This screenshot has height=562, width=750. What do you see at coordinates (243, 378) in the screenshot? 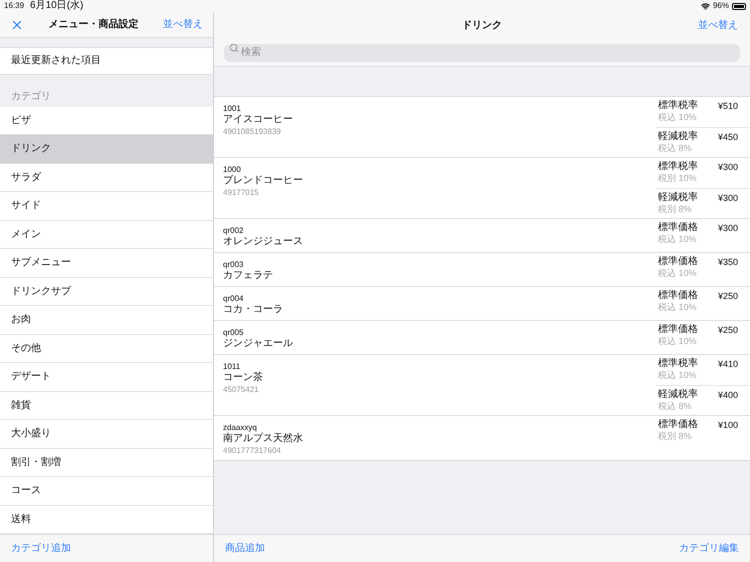
I see `product-name: コーン茶` at bounding box center [243, 378].